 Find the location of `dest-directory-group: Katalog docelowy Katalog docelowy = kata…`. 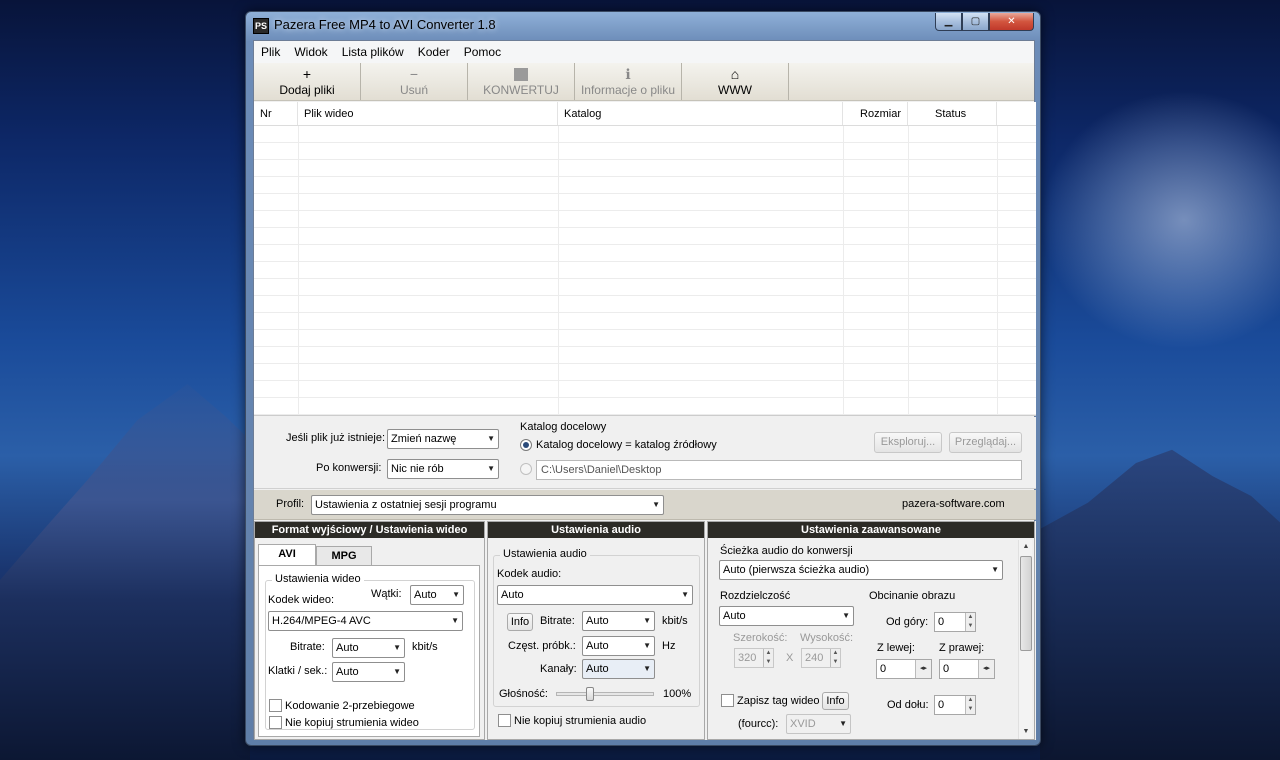

dest-directory-group: Katalog docelowy Katalog docelowy = kata… is located at coordinates (772, 452).